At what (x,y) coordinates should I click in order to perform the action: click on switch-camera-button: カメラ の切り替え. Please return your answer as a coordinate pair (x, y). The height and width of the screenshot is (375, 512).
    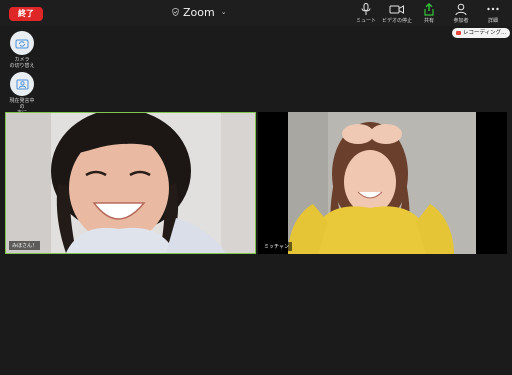
    Looking at the image, I should click on (22, 50).